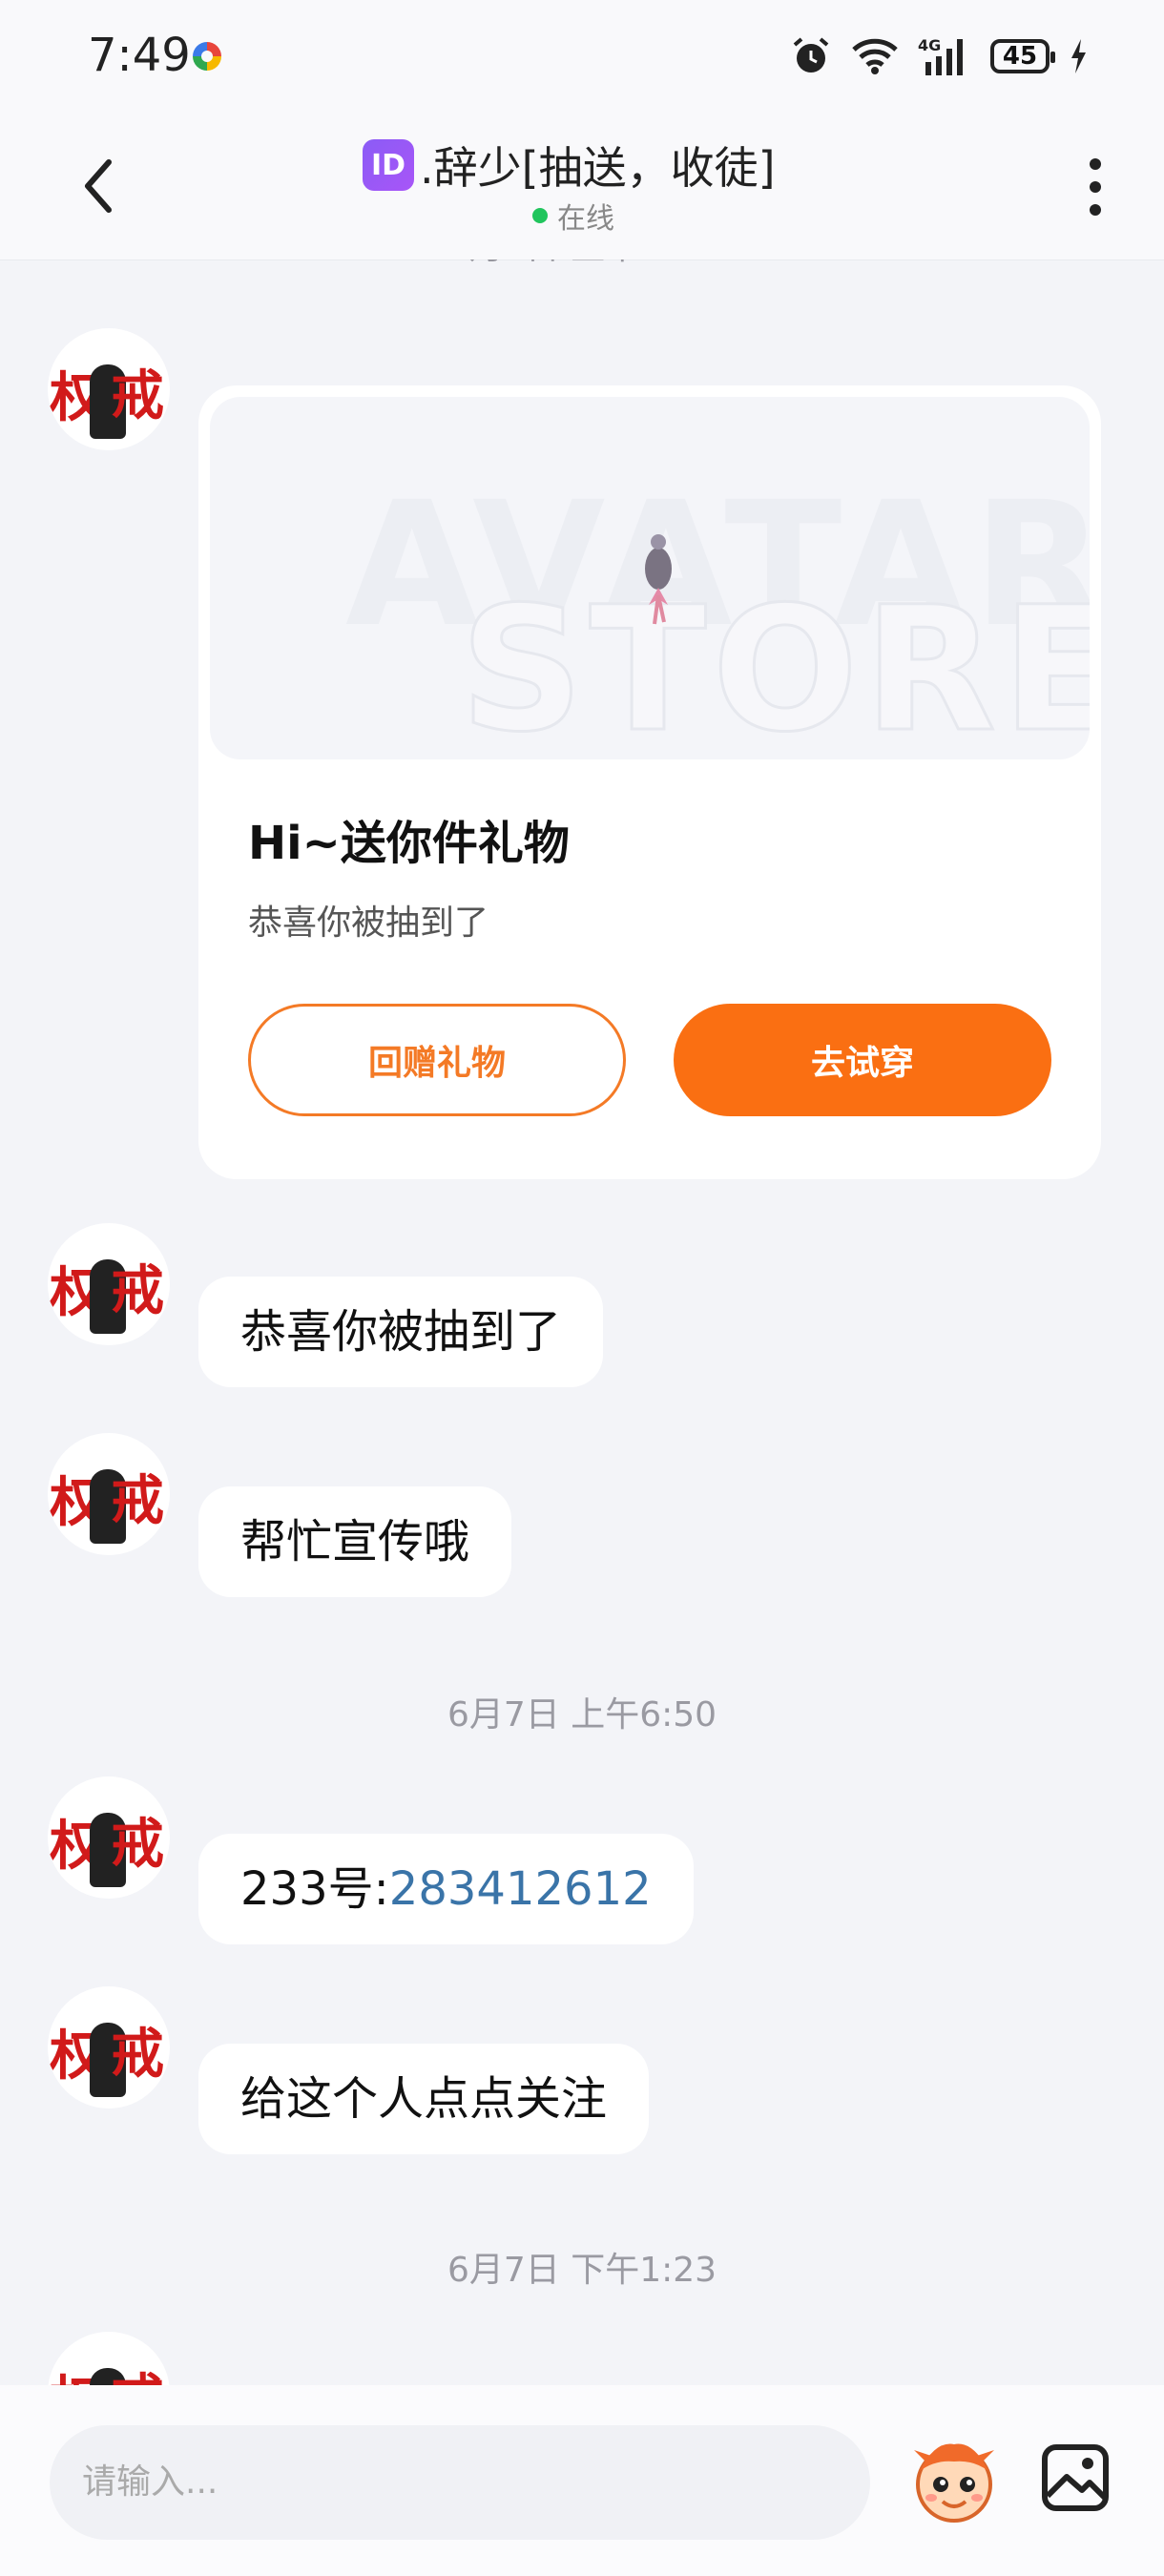  I want to click on try-on-button: 去试穿, so click(863, 1060).